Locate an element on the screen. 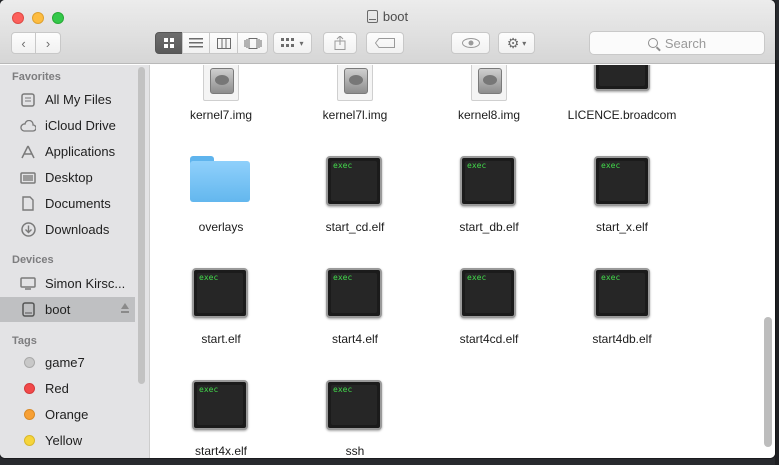  cover-flow-icon is located at coordinates (252, 43).